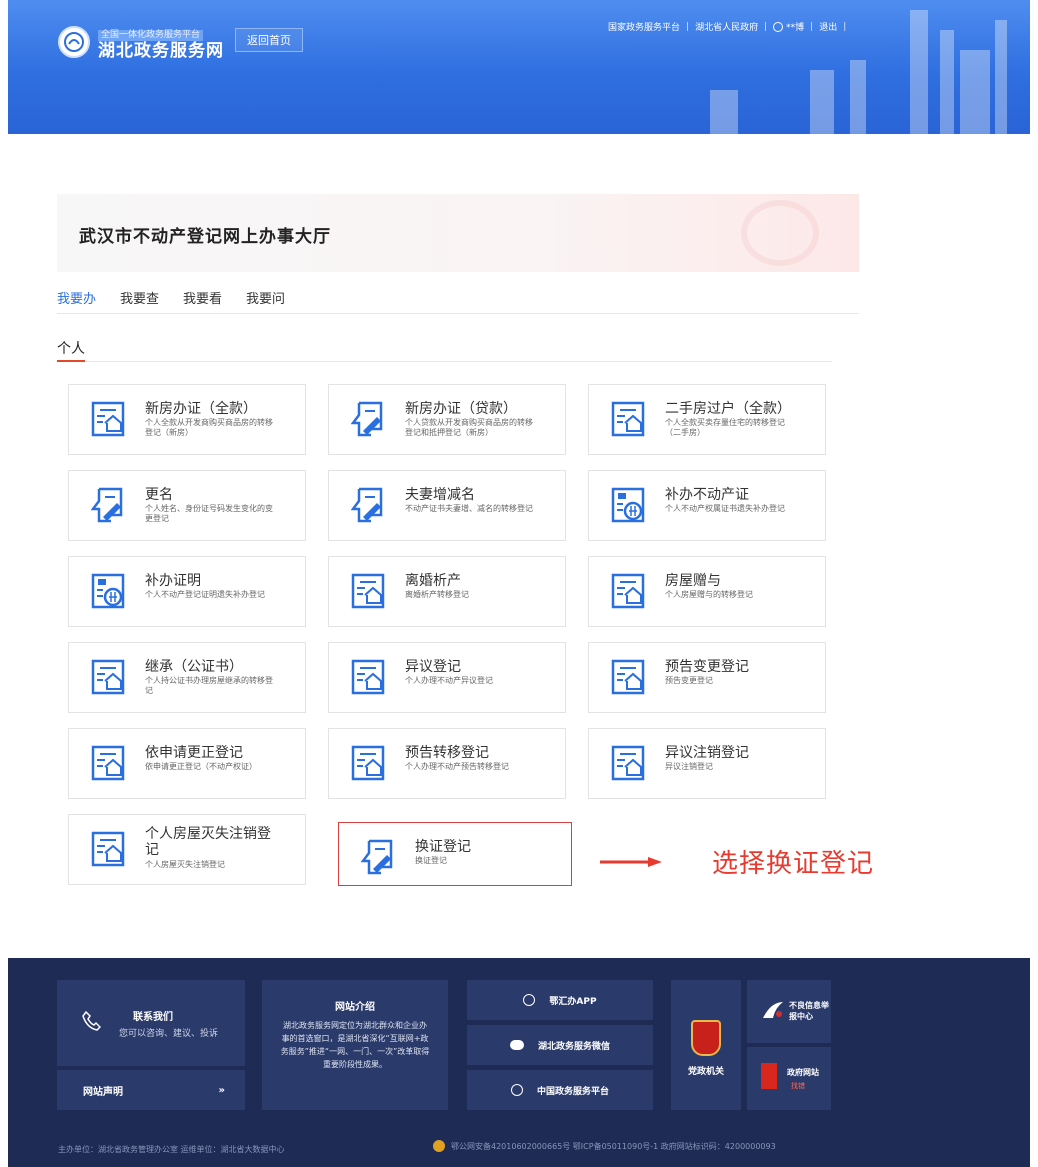  I want to click on link-hubei-government: 湖北省人民政府, so click(726, 26).